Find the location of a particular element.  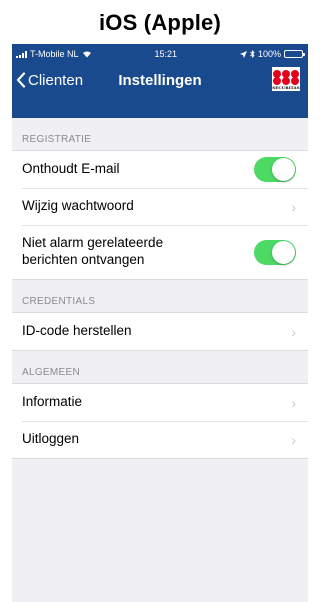

section-header-registratie: REGISTRATIE is located at coordinates (57, 139).